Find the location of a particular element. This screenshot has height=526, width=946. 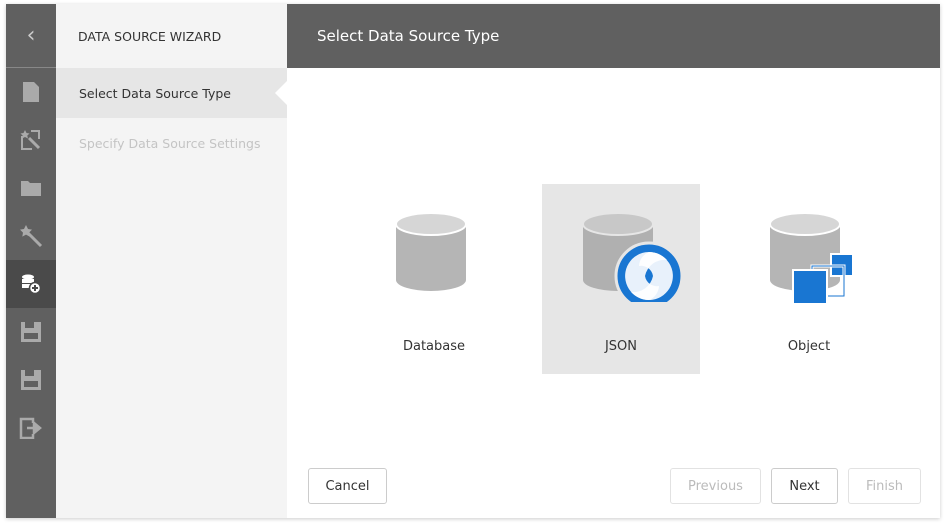

option-database: Database is located at coordinates (434, 279).